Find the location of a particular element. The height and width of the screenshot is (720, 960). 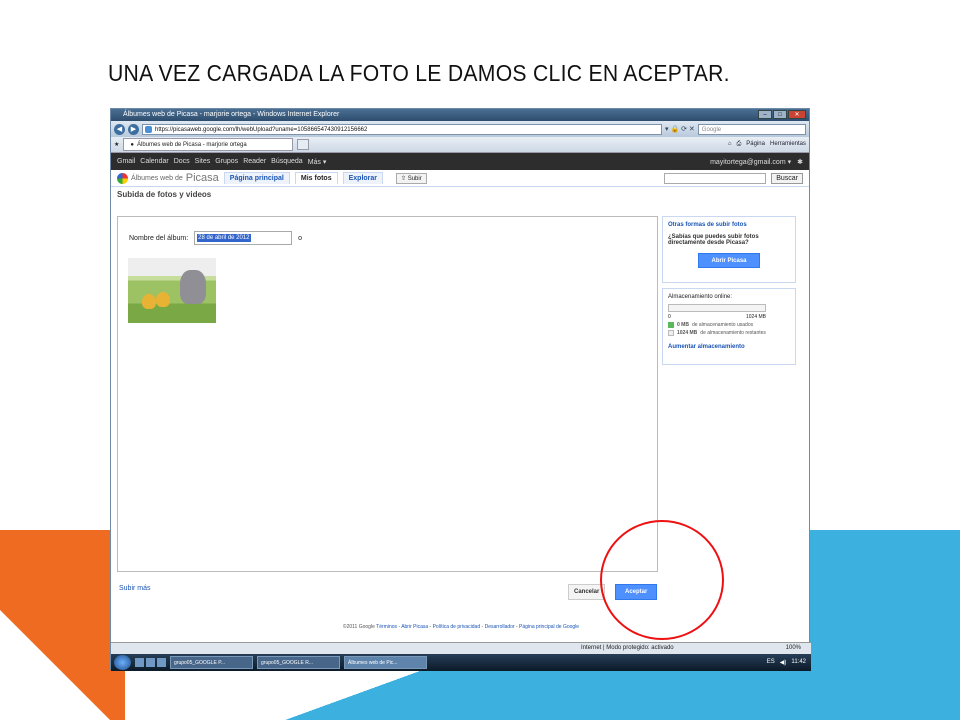

uploaded-photo-thumbnail is located at coordinates (172, 290).